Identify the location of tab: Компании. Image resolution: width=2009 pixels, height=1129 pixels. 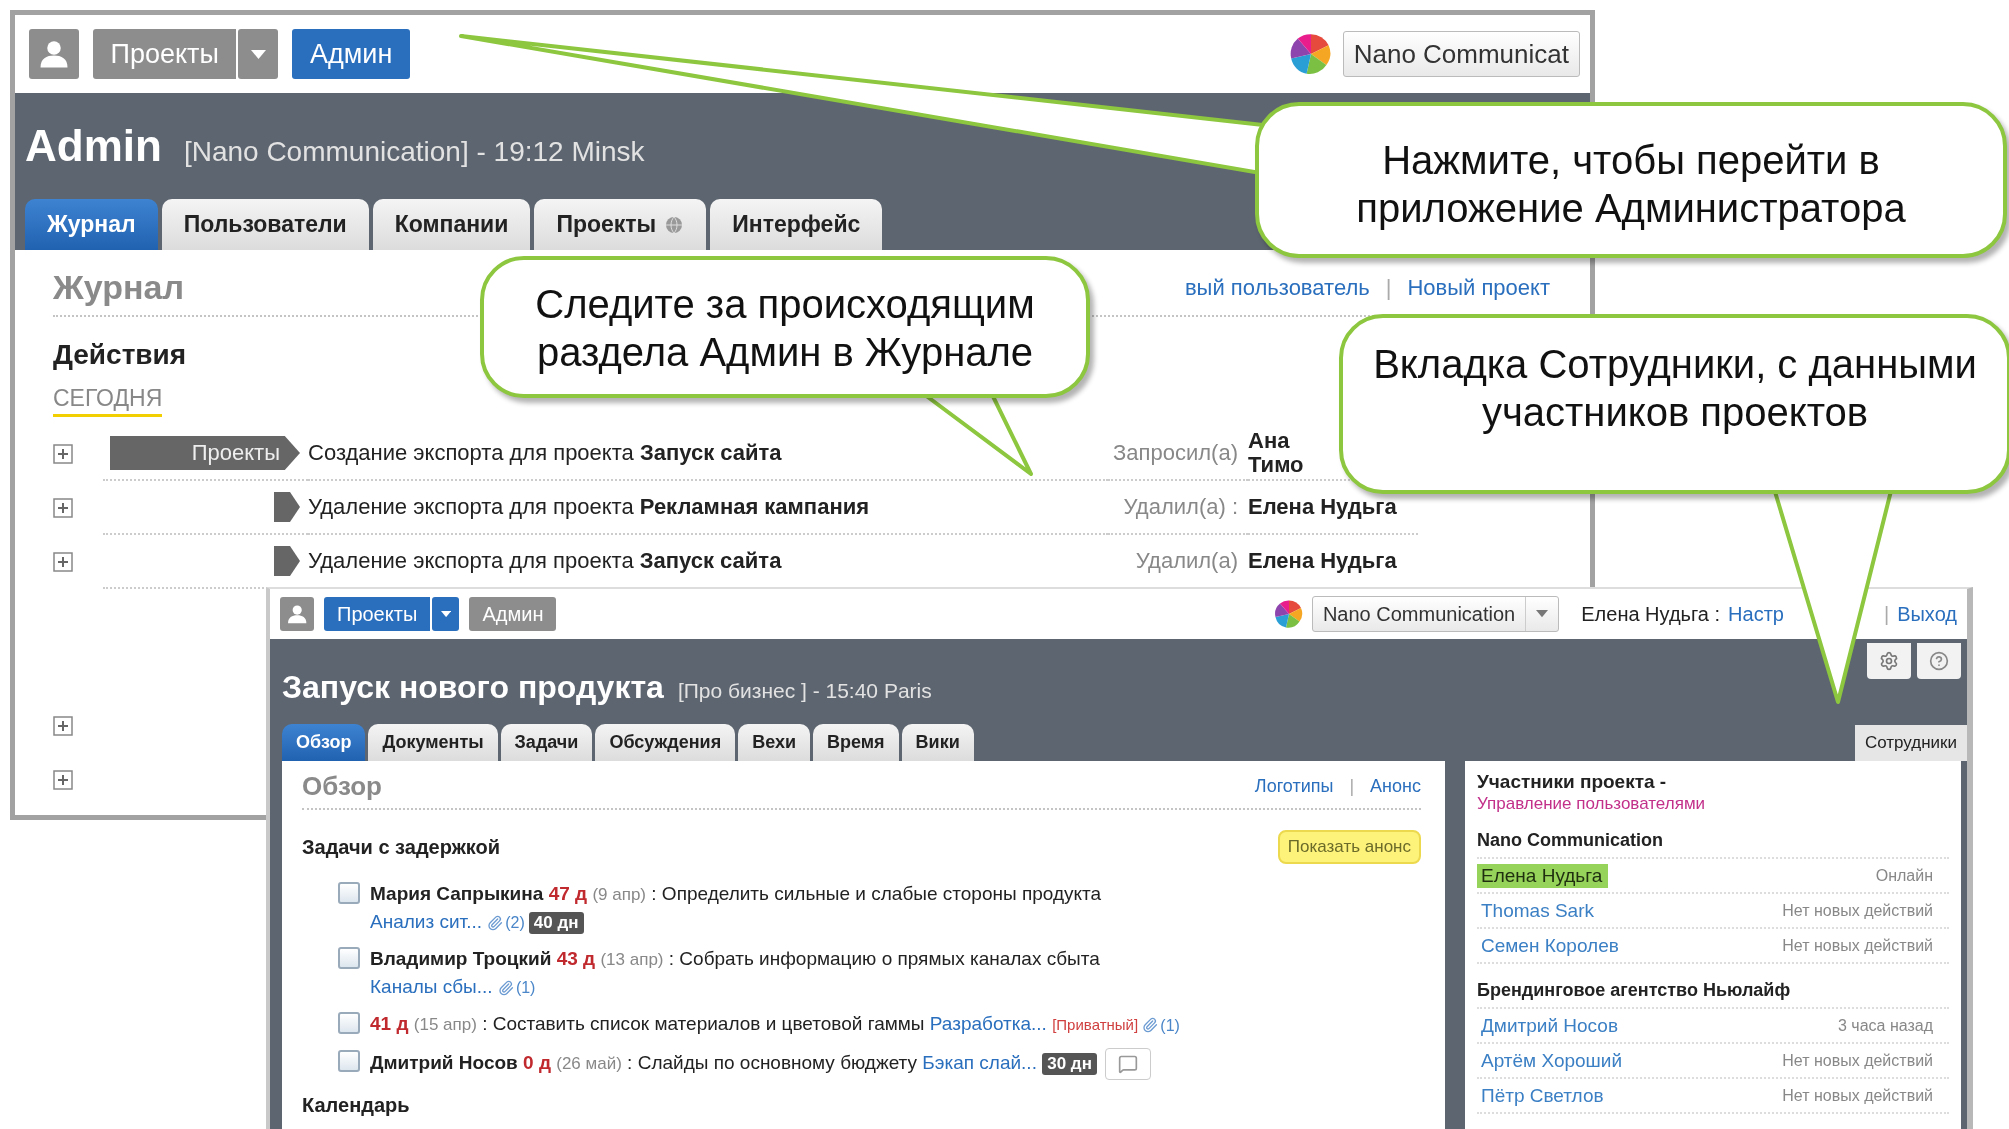
(451, 224).